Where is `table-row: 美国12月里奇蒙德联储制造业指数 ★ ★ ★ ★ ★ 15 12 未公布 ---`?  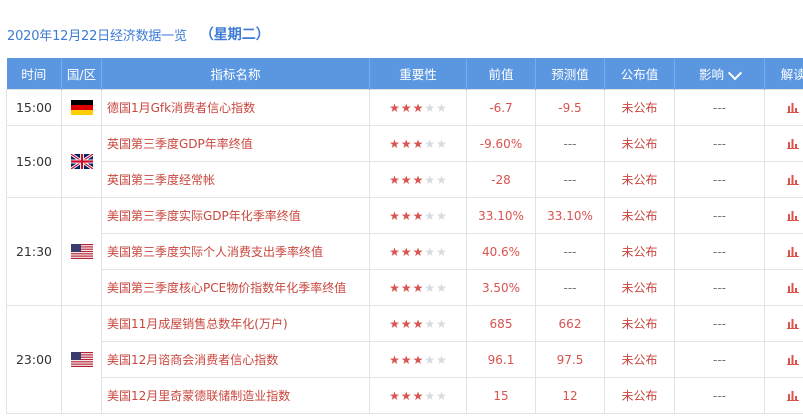 table-row: 美国12月里奇蒙德联储制造业指数 ★ ★ ★ ★ ★ 15 12 未公布 --- is located at coordinates (405, 395).